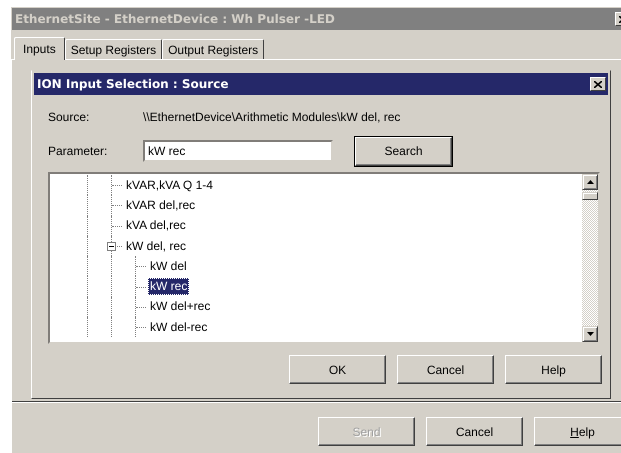 The height and width of the screenshot is (453, 621). Describe the element at coordinates (577, 431) in the screenshot. I see `footer-button: Help` at that location.